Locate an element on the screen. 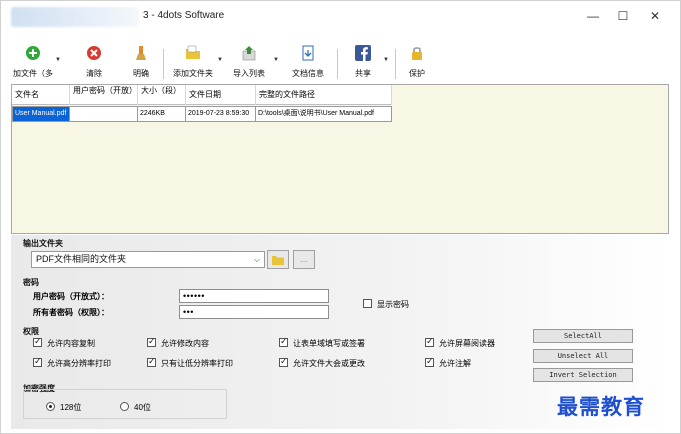  allow-low-res-print-checkbox is located at coordinates (151, 361).